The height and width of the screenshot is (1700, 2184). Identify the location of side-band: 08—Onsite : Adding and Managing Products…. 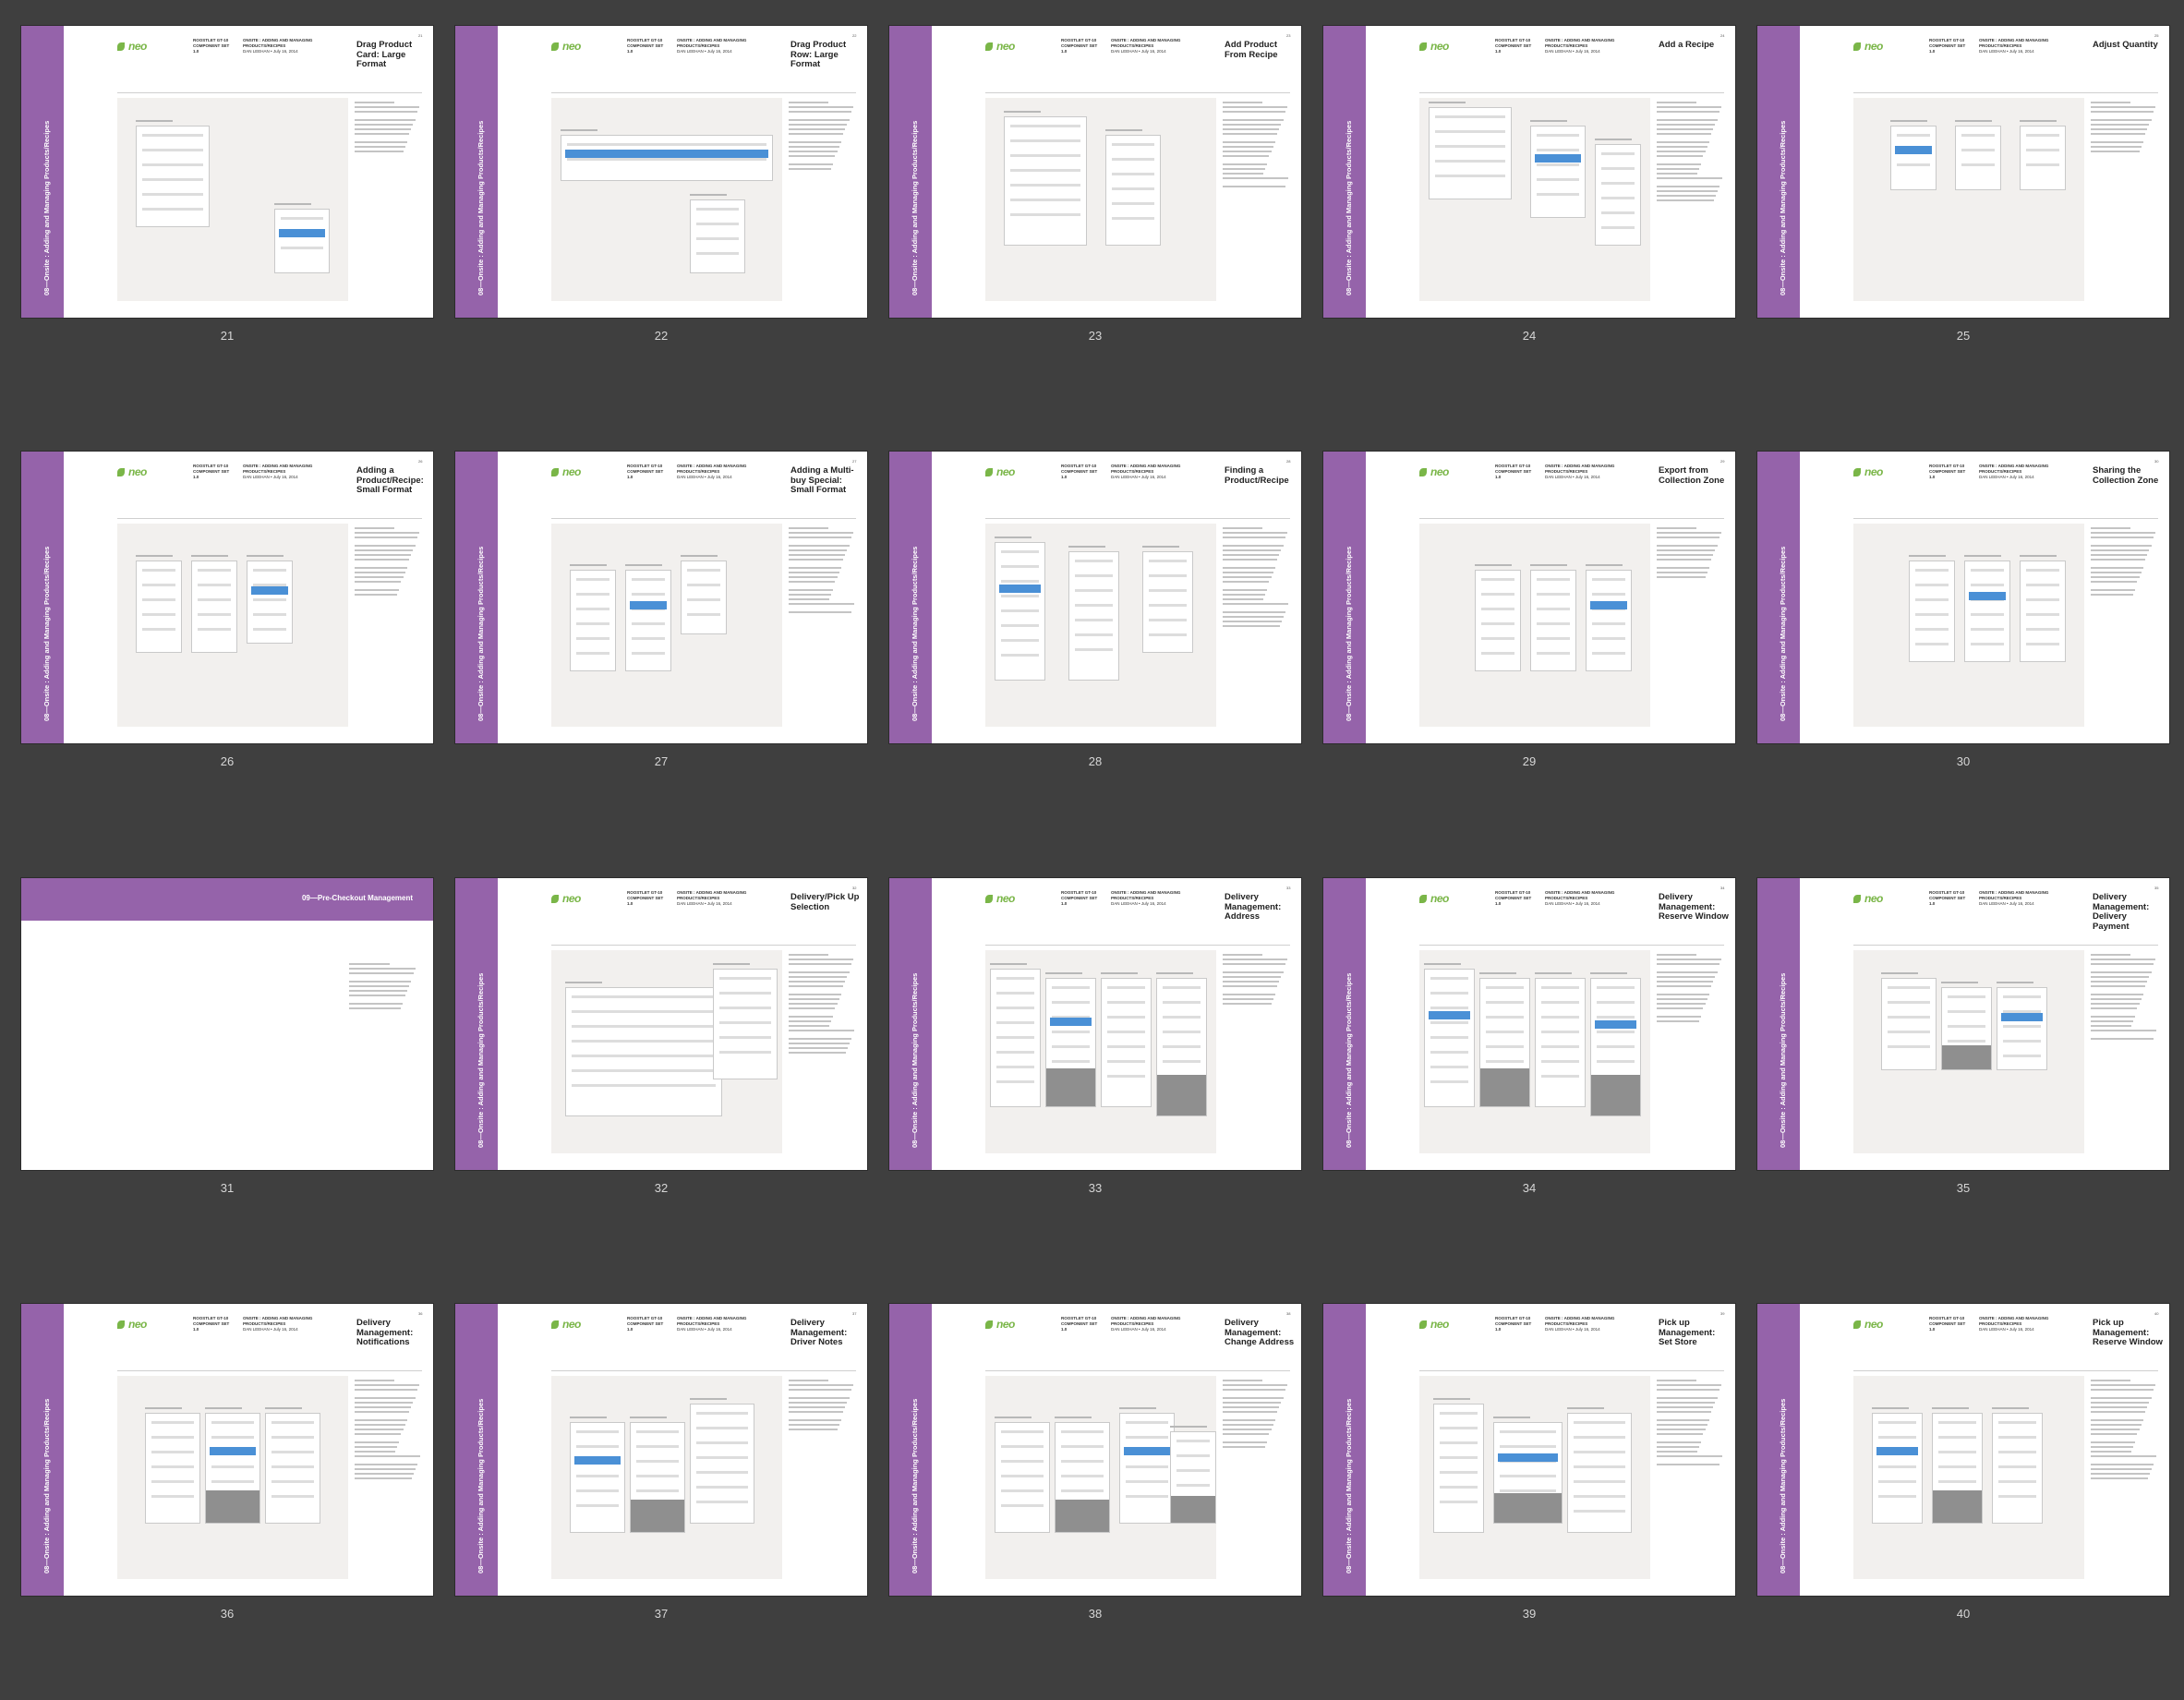
(910, 1024).